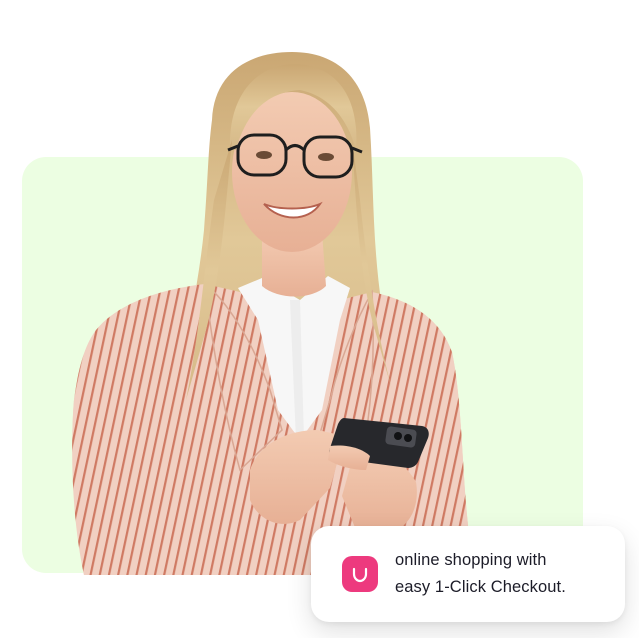 This screenshot has width=639, height=638. I want to click on shopping-bag-icon, so click(360, 574).